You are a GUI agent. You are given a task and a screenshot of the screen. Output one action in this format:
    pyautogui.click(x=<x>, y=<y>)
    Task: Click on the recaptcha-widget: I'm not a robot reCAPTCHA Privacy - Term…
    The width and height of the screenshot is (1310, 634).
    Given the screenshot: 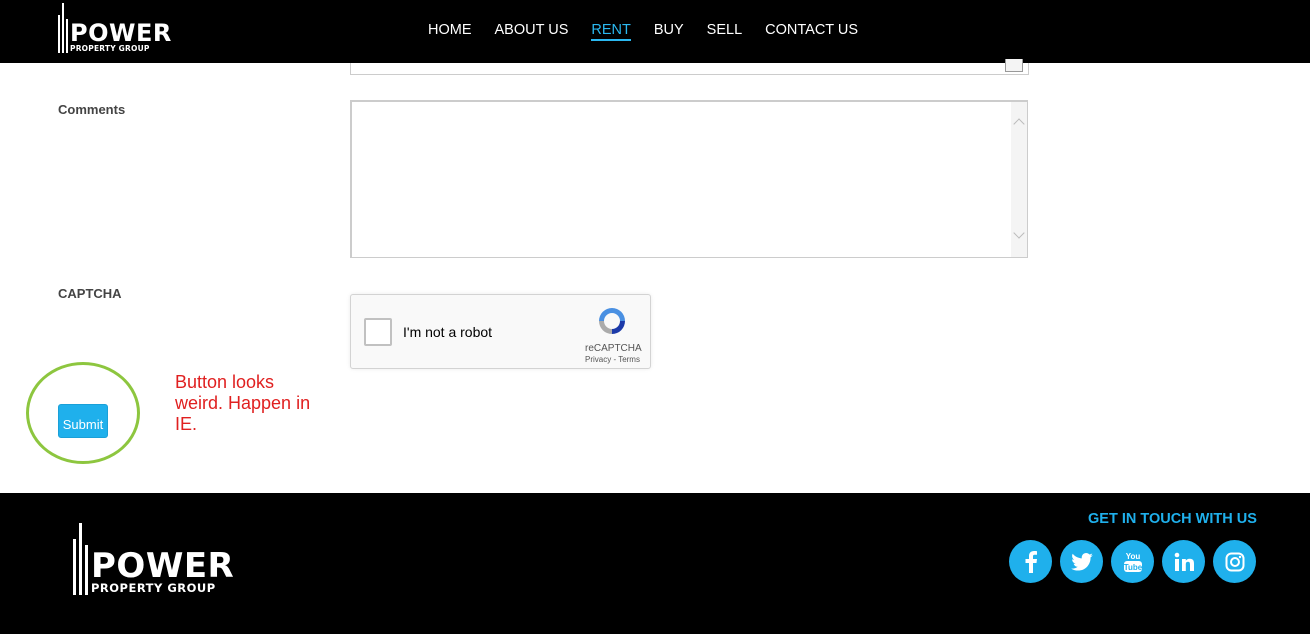 What is the action you would take?
    pyautogui.click(x=500, y=331)
    